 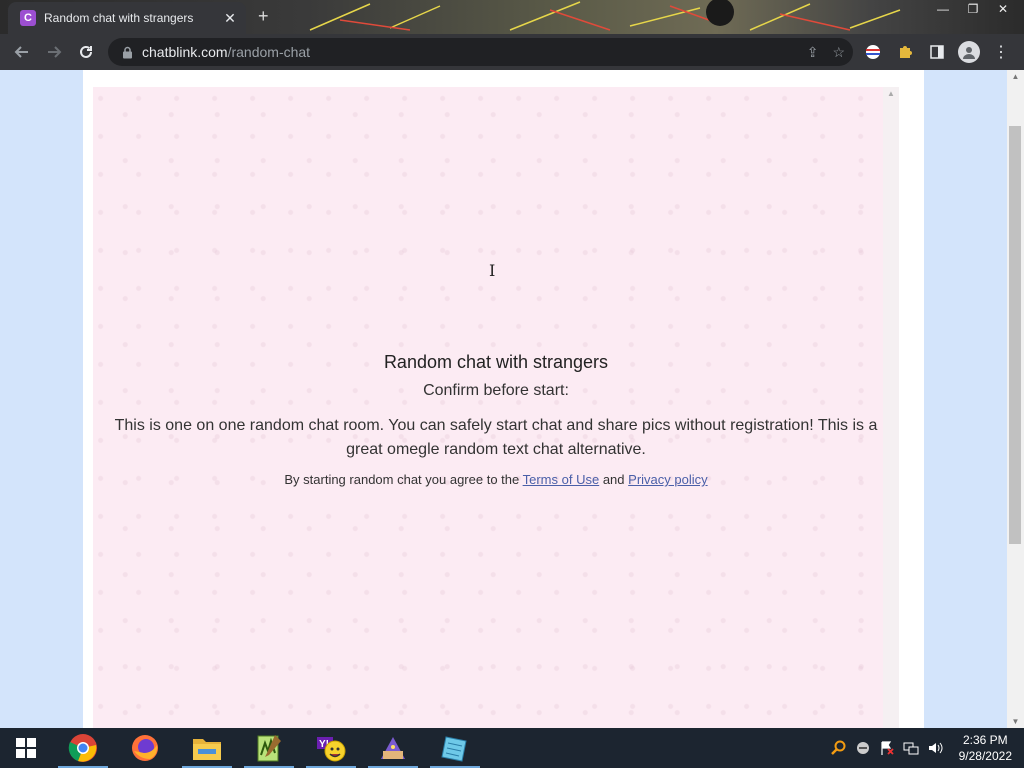 What do you see at coordinates (985, 740) in the screenshot?
I see `clock-time: 2:36 PM` at bounding box center [985, 740].